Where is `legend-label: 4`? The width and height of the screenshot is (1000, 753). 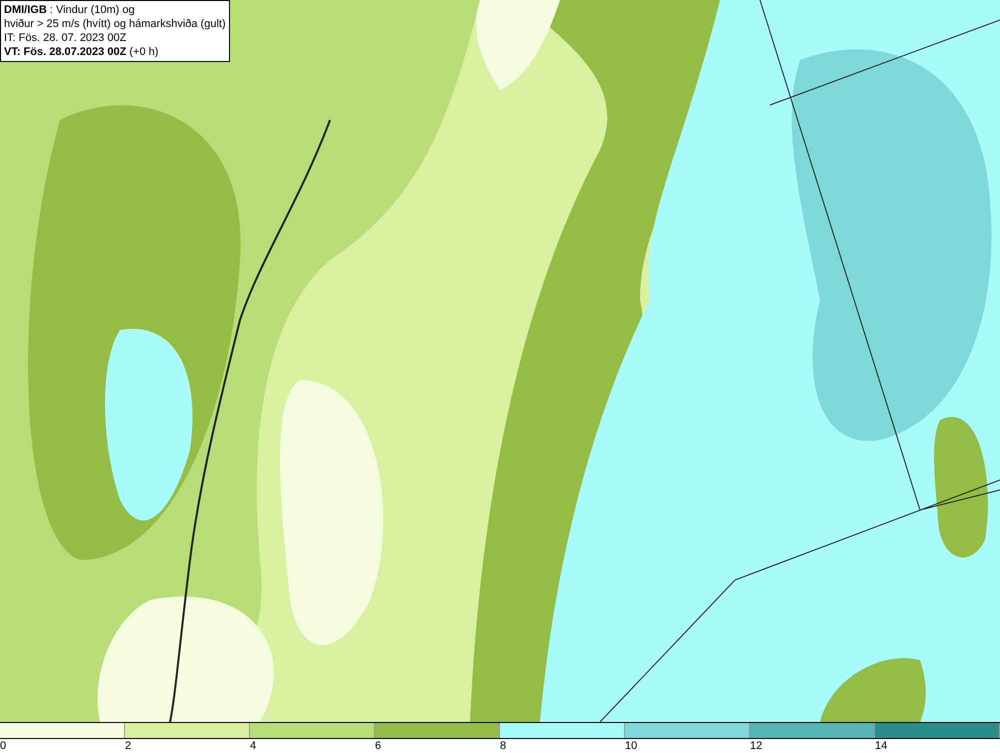 legend-label: 4 is located at coordinates (254, 746).